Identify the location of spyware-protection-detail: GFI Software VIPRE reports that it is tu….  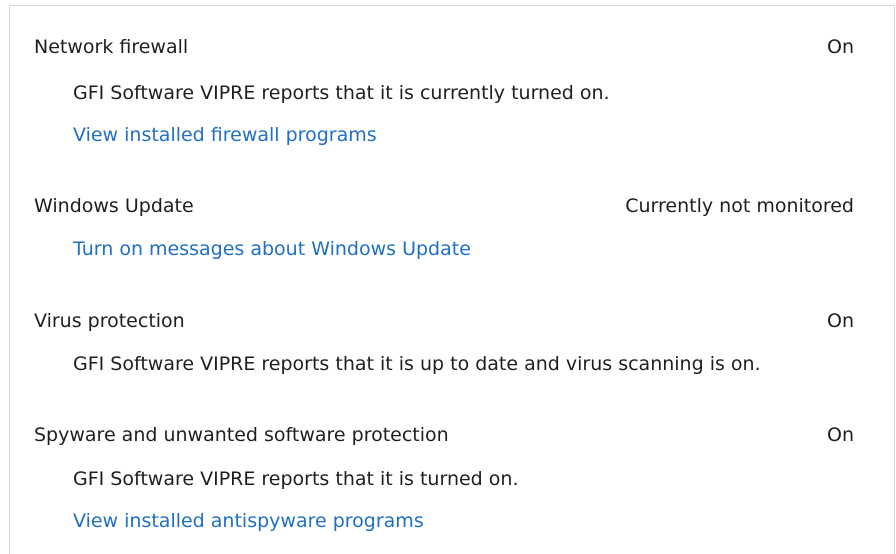
(296, 479).